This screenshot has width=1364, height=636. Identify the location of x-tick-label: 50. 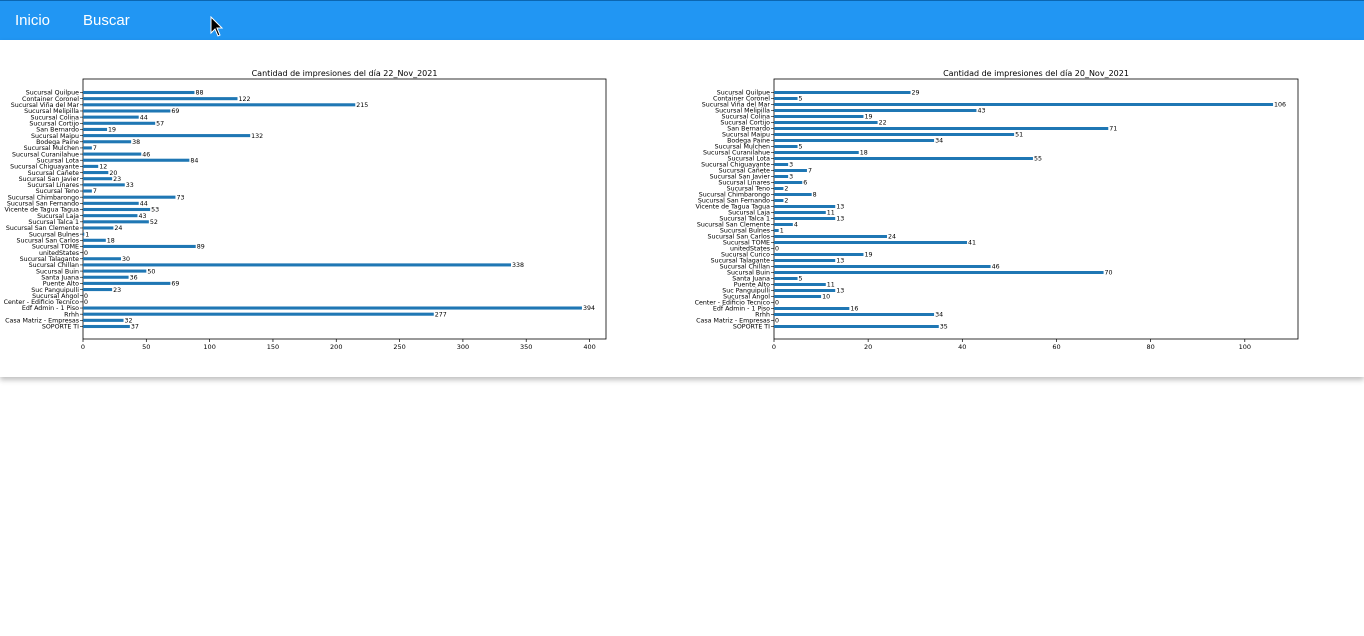
(146, 347).